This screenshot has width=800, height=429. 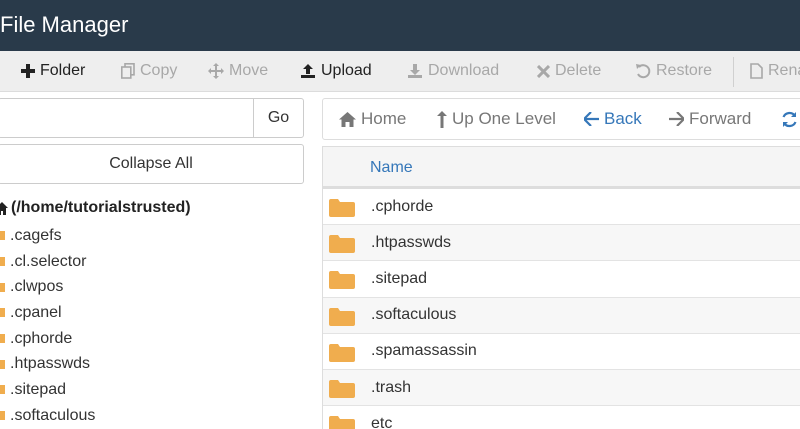 I want to click on copy-button: Copy, so click(x=149, y=71).